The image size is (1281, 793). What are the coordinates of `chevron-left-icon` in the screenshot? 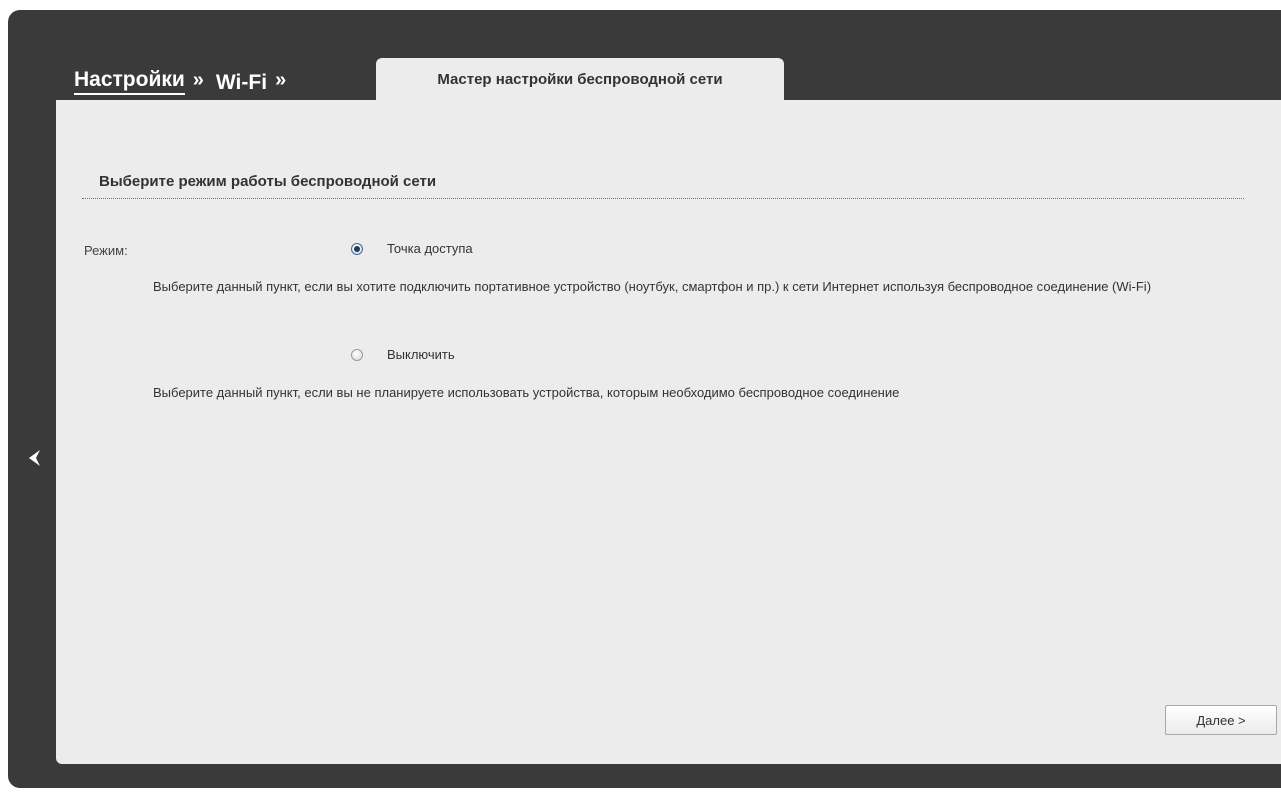 It's located at (34, 458).